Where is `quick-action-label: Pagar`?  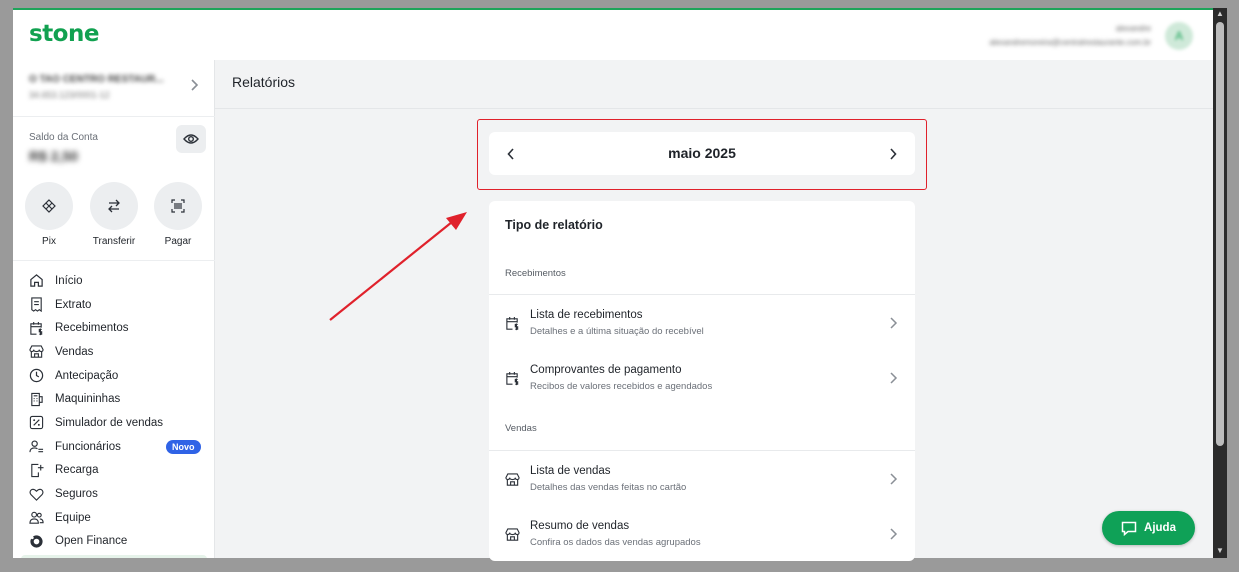
quick-action-label: Pagar is located at coordinates (178, 241).